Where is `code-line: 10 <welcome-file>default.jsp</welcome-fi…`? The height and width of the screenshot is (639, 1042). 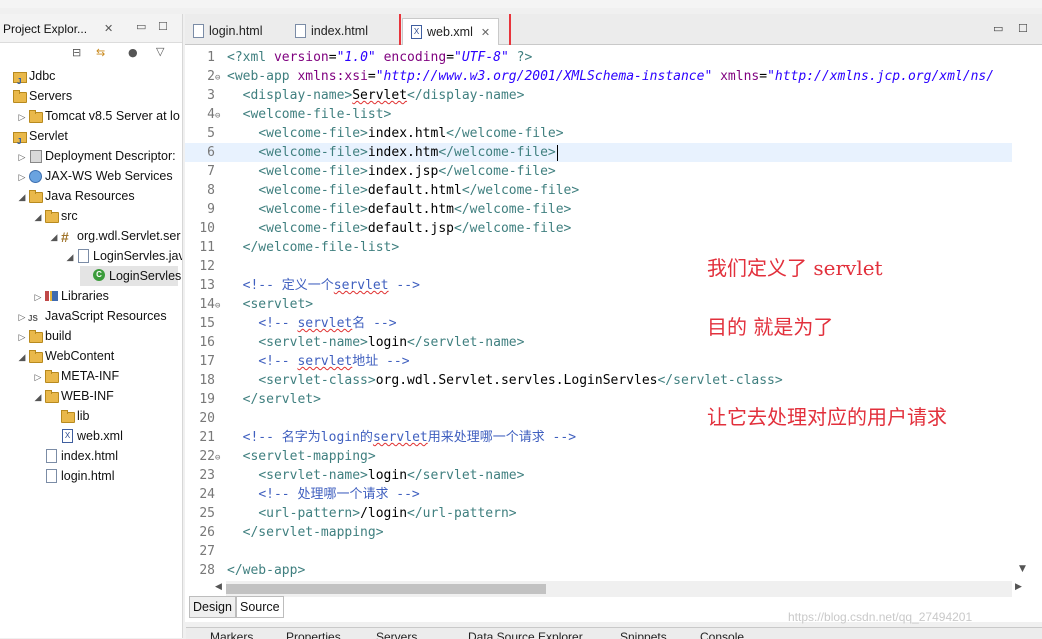 code-line: 10 <welcome-file>default.jsp</welcome-fi… is located at coordinates (598, 228).